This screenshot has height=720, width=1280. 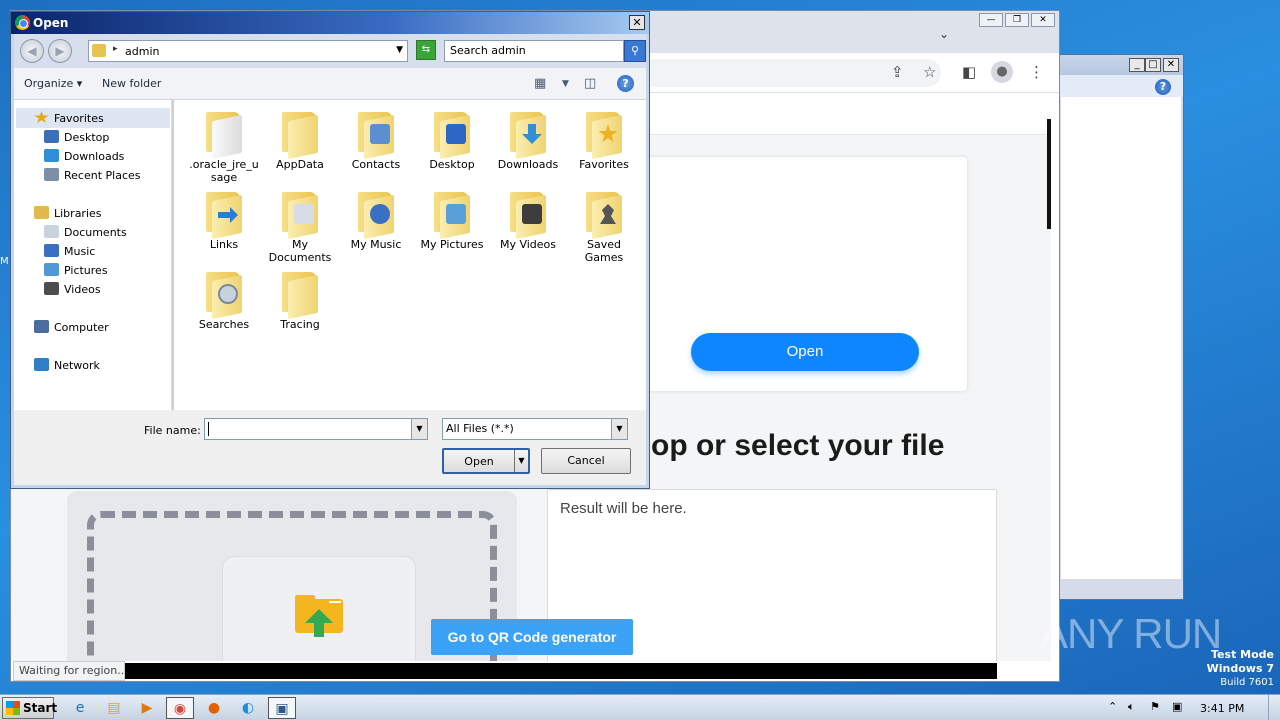 What do you see at coordinates (114, 708) in the screenshot?
I see `explorer-icon: ▤` at bounding box center [114, 708].